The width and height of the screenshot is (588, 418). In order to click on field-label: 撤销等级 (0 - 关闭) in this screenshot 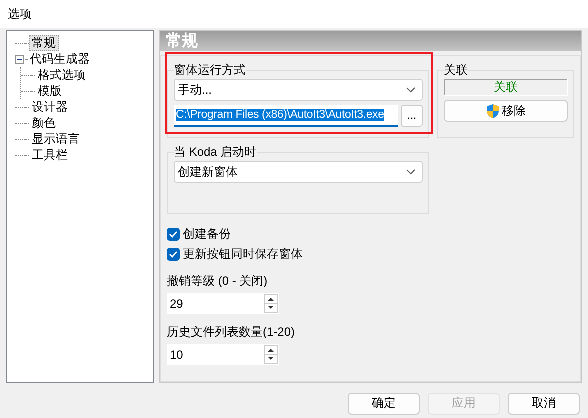, I will do `click(218, 281)`.